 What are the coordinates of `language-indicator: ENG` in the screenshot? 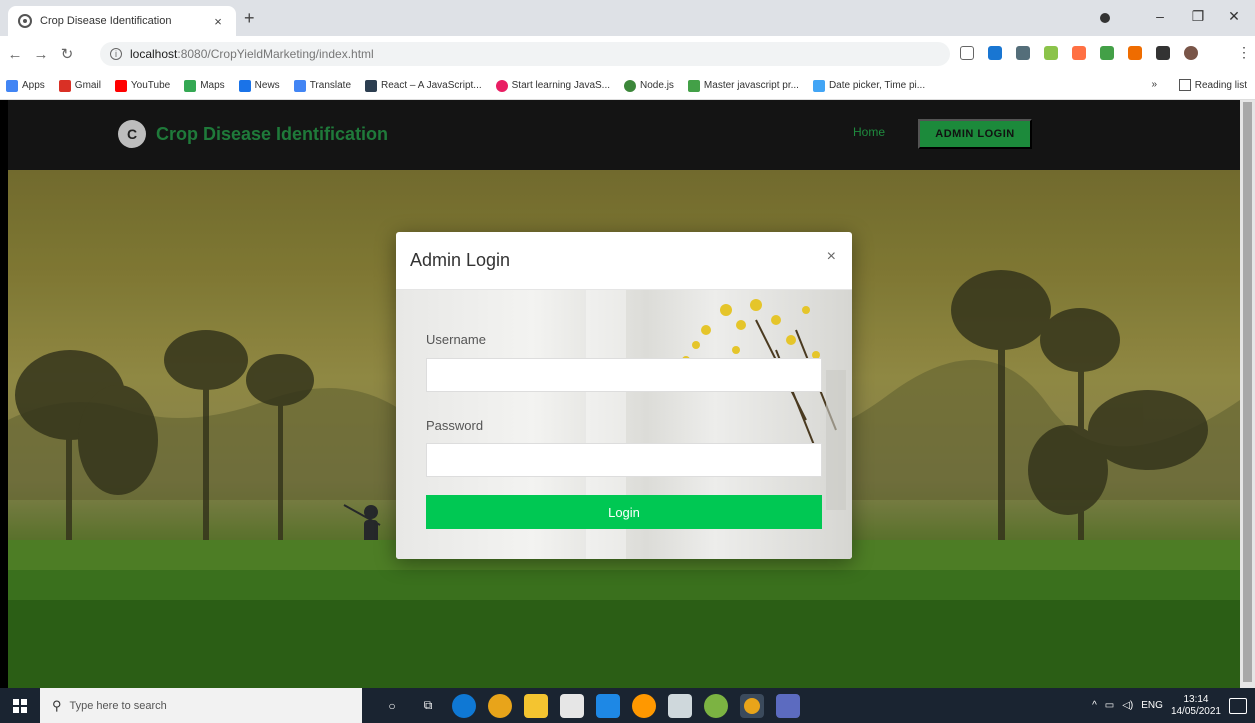 It's located at (1152, 705).